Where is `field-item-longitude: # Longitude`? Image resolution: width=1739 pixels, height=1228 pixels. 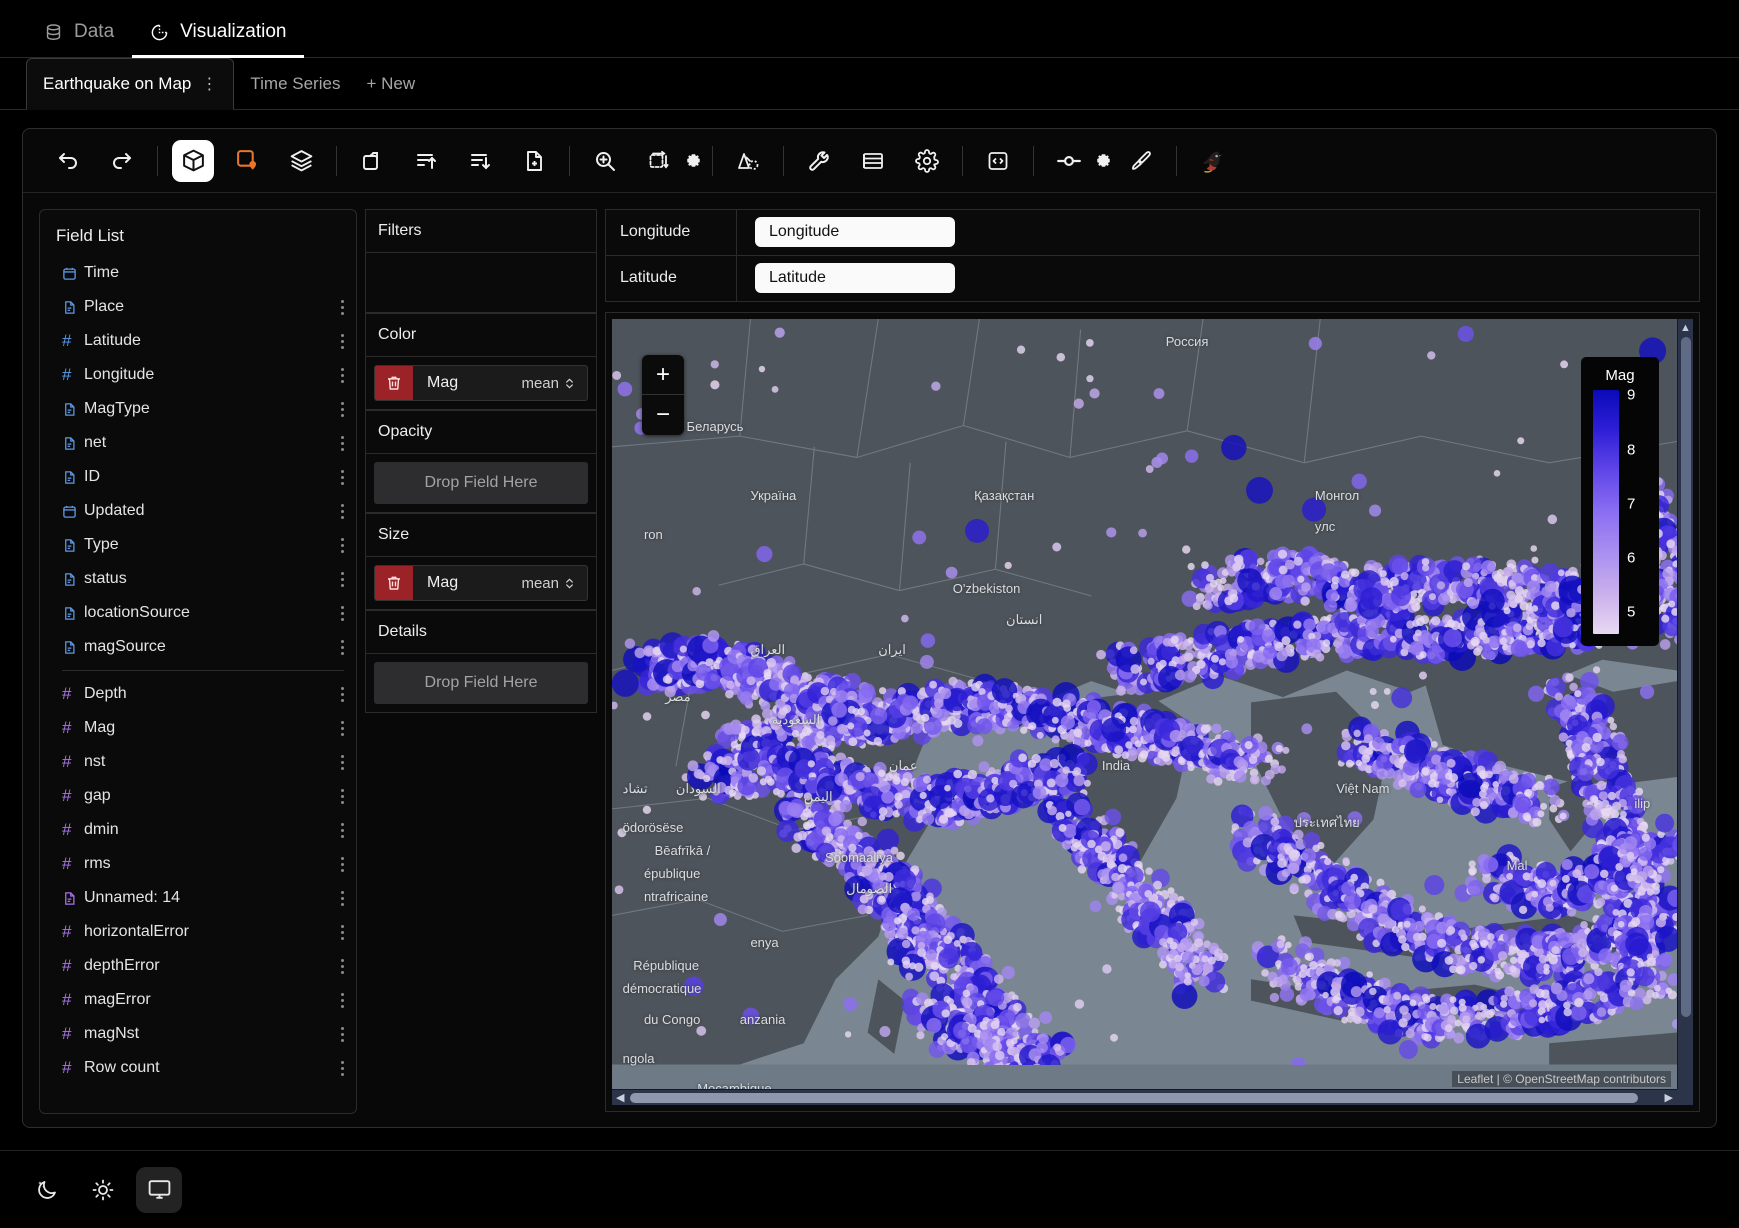 field-item-longitude: # Longitude is located at coordinates (198, 375).